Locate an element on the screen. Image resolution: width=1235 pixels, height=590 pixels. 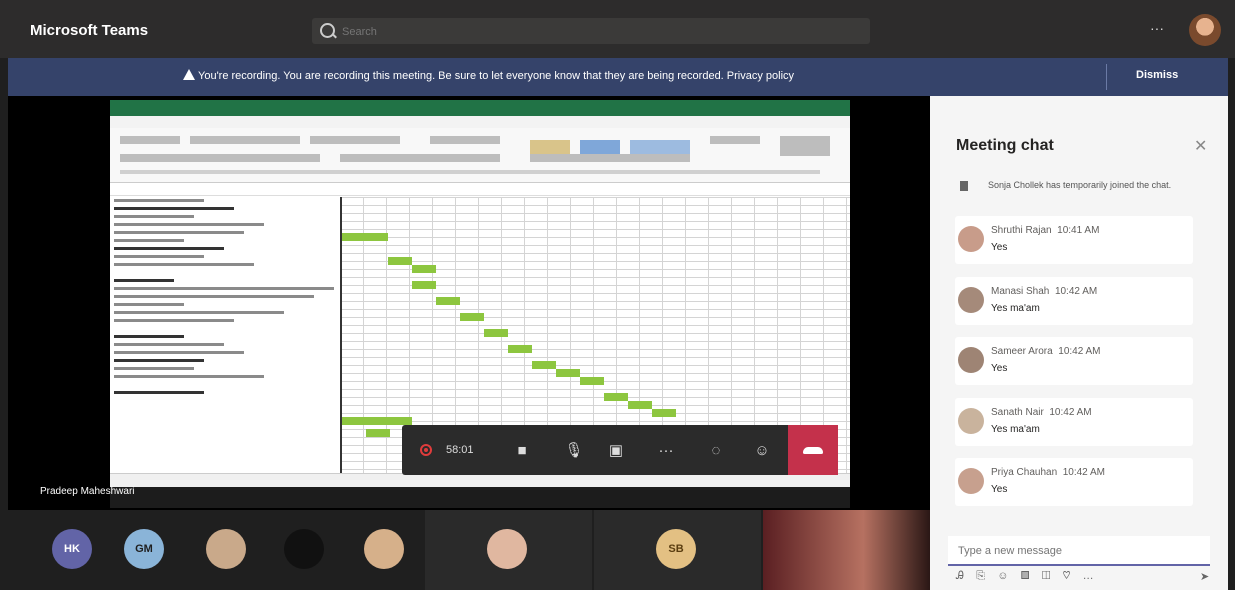
record-icon is located at coordinates (426, 450).